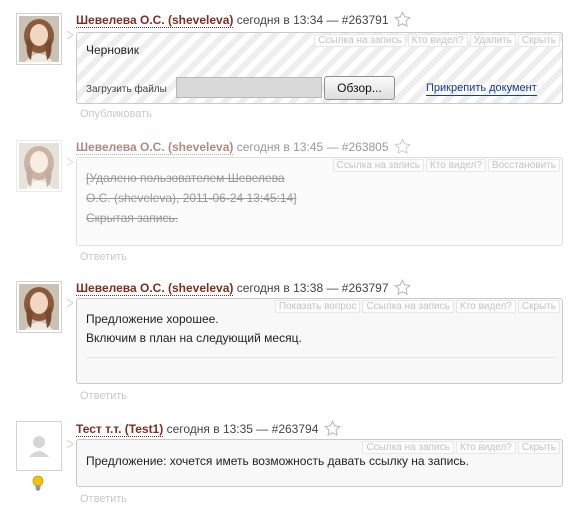 The height and width of the screenshot is (523, 577). Describe the element at coordinates (365, 288) in the screenshot. I see `comment-id-link: #263797` at that location.